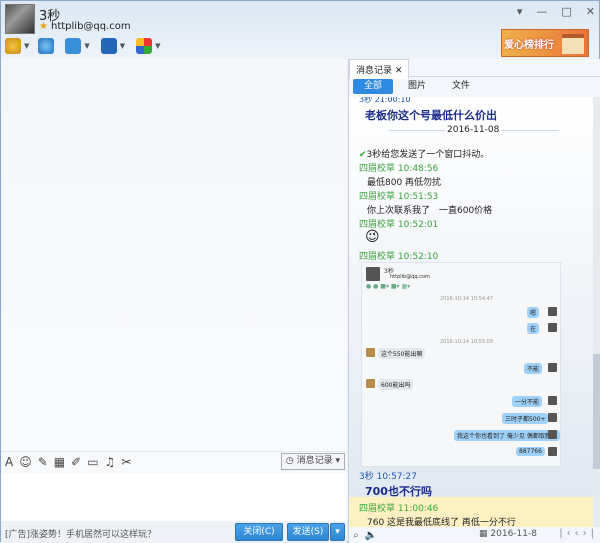 The image size is (600, 543). I want to click on history-footer: ⌕ 🔈 ▦ 2016-11-8 |‹‹›|, so click(474, 535).